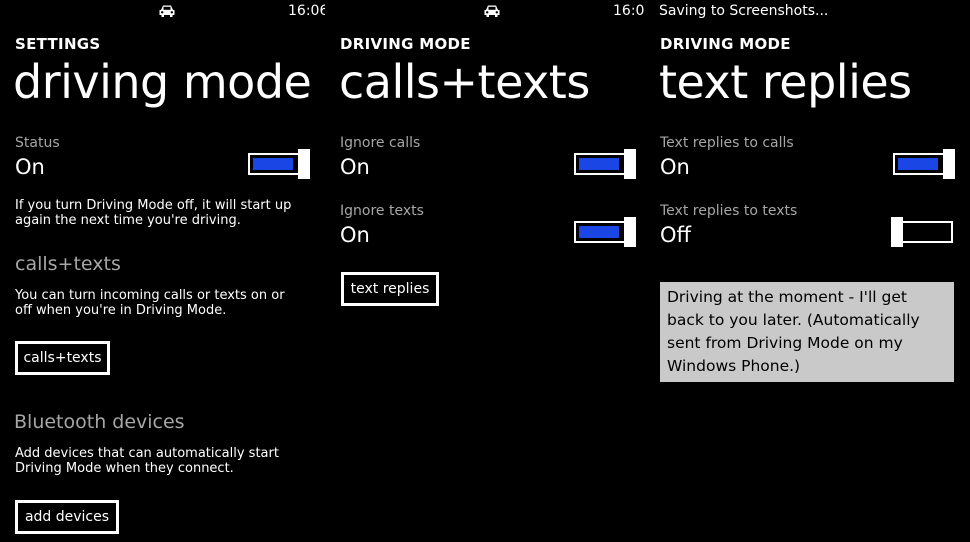  What do you see at coordinates (922, 232) in the screenshot?
I see `replies-texts-toggle` at bounding box center [922, 232].